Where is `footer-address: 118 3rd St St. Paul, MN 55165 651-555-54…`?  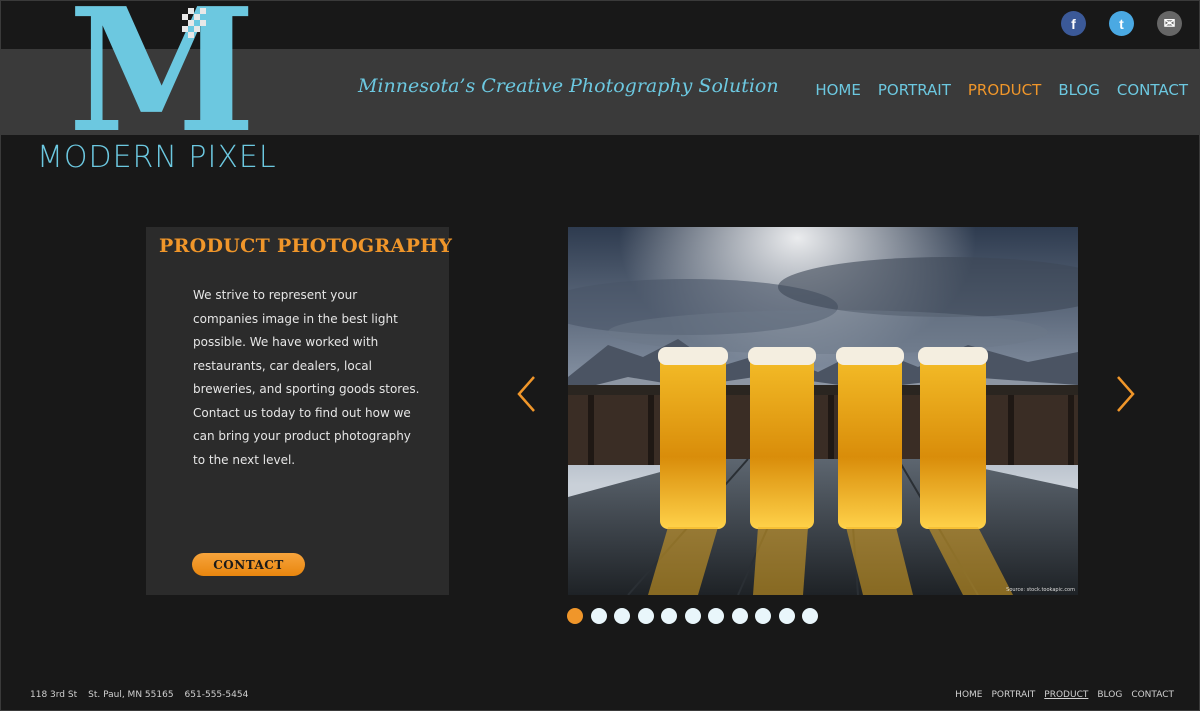 footer-address: 118 3rd St St. Paul, MN 55165 651-555-54… is located at coordinates (139, 695).